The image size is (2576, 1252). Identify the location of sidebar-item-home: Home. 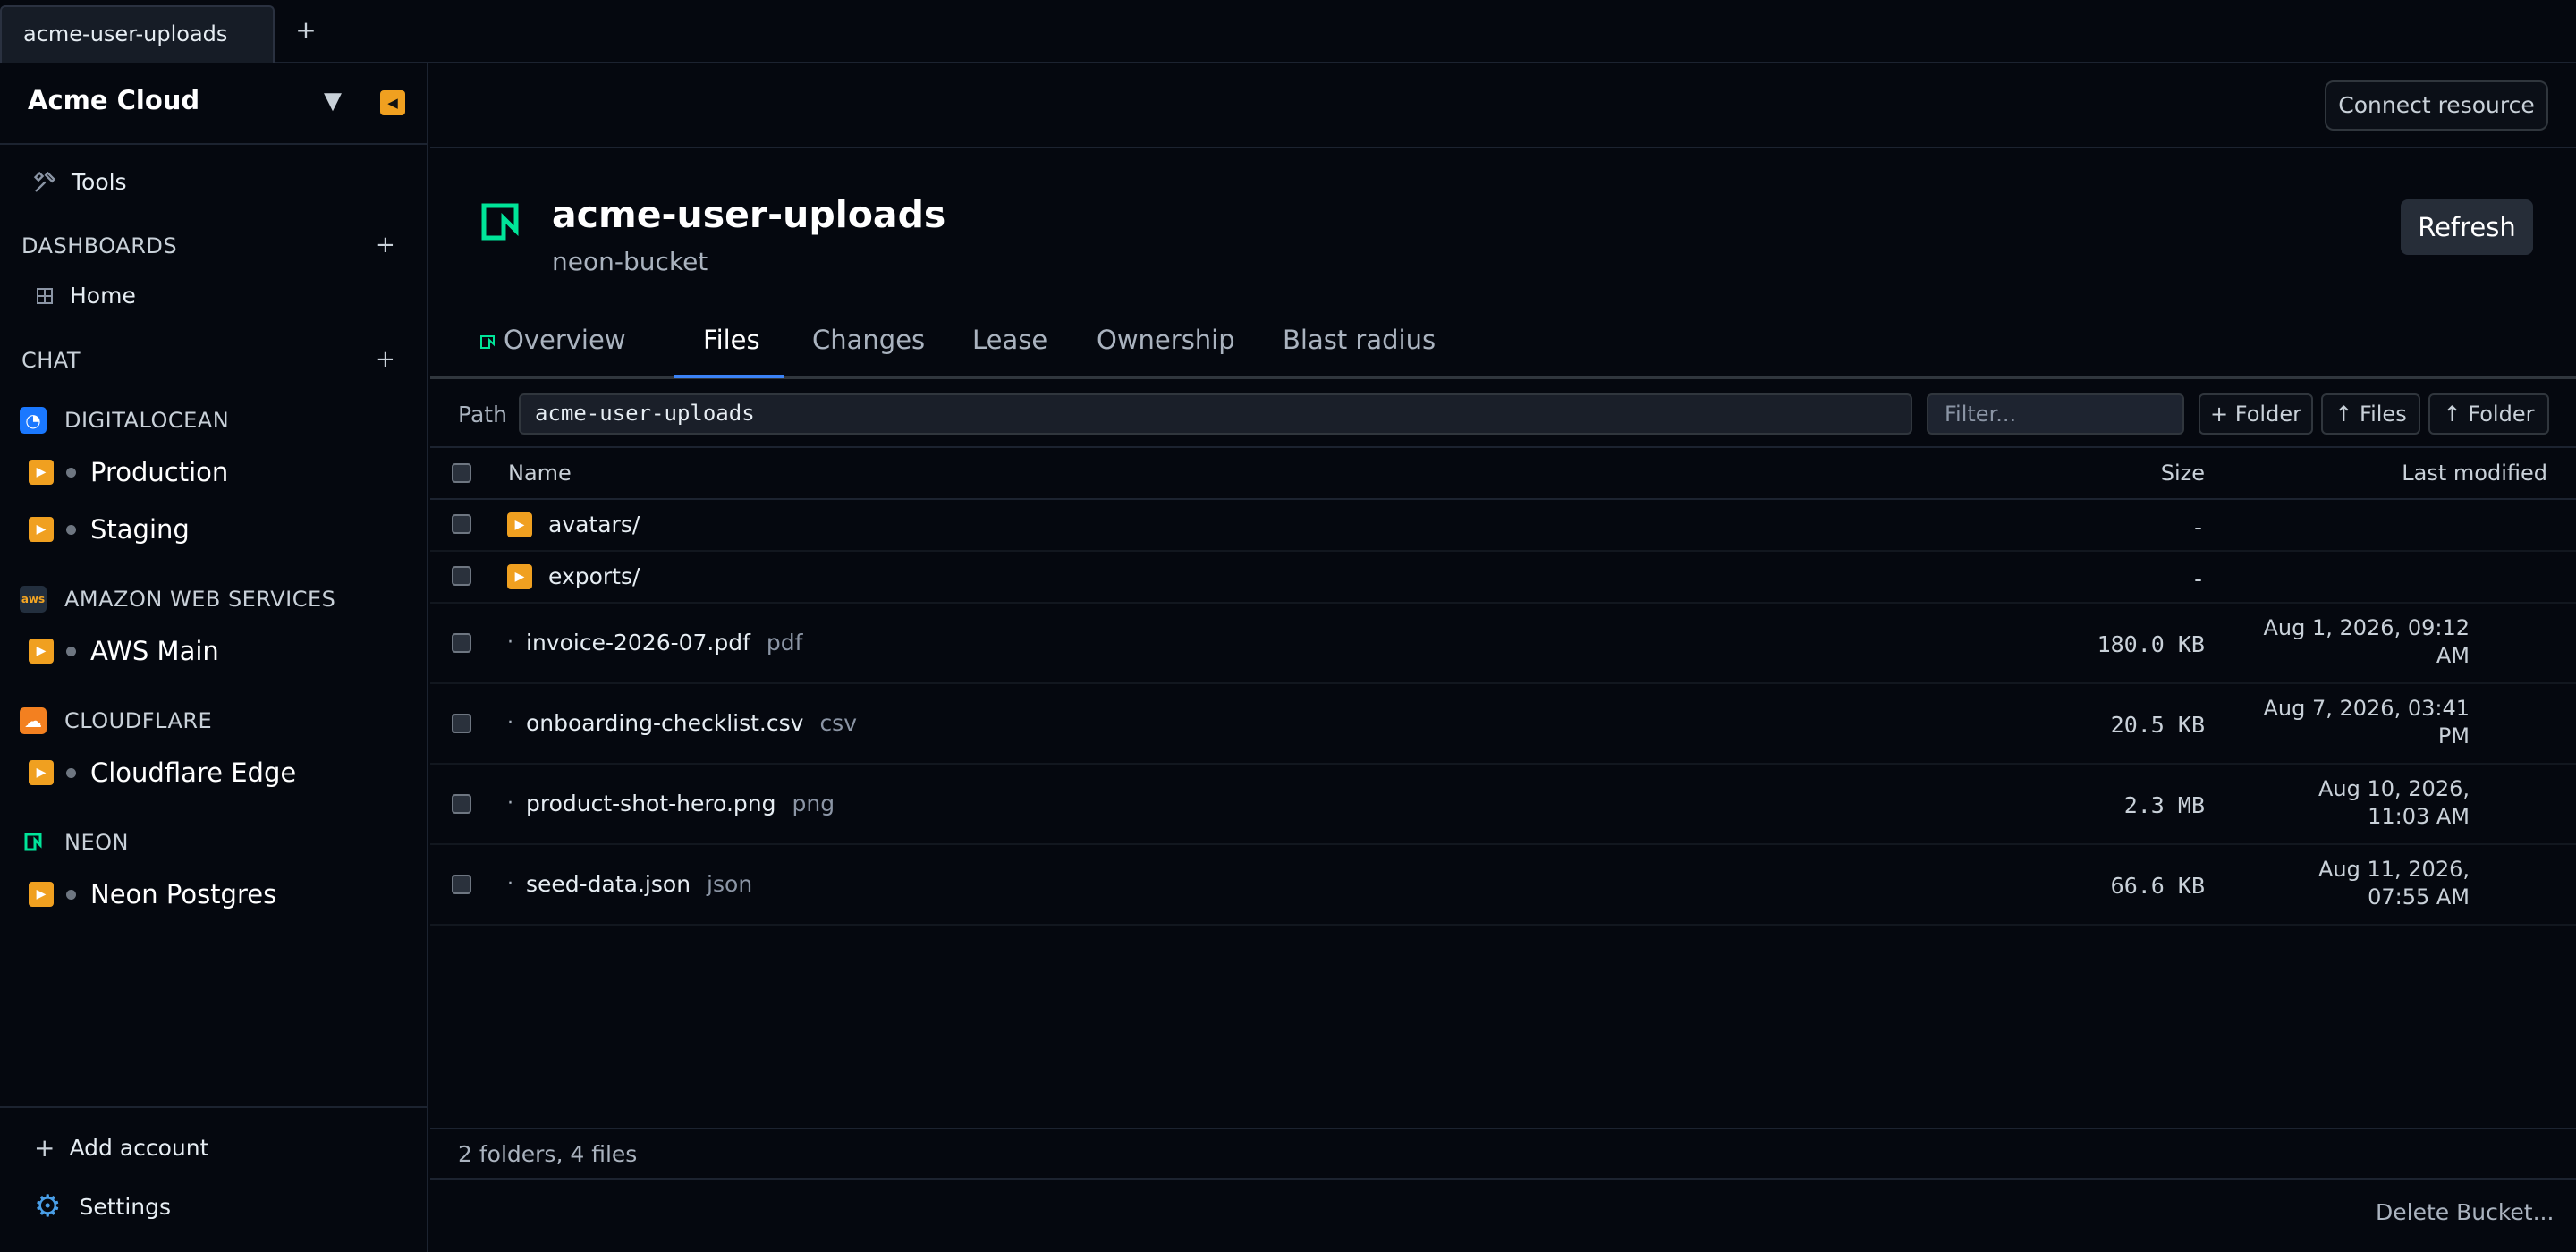
(86, 296).